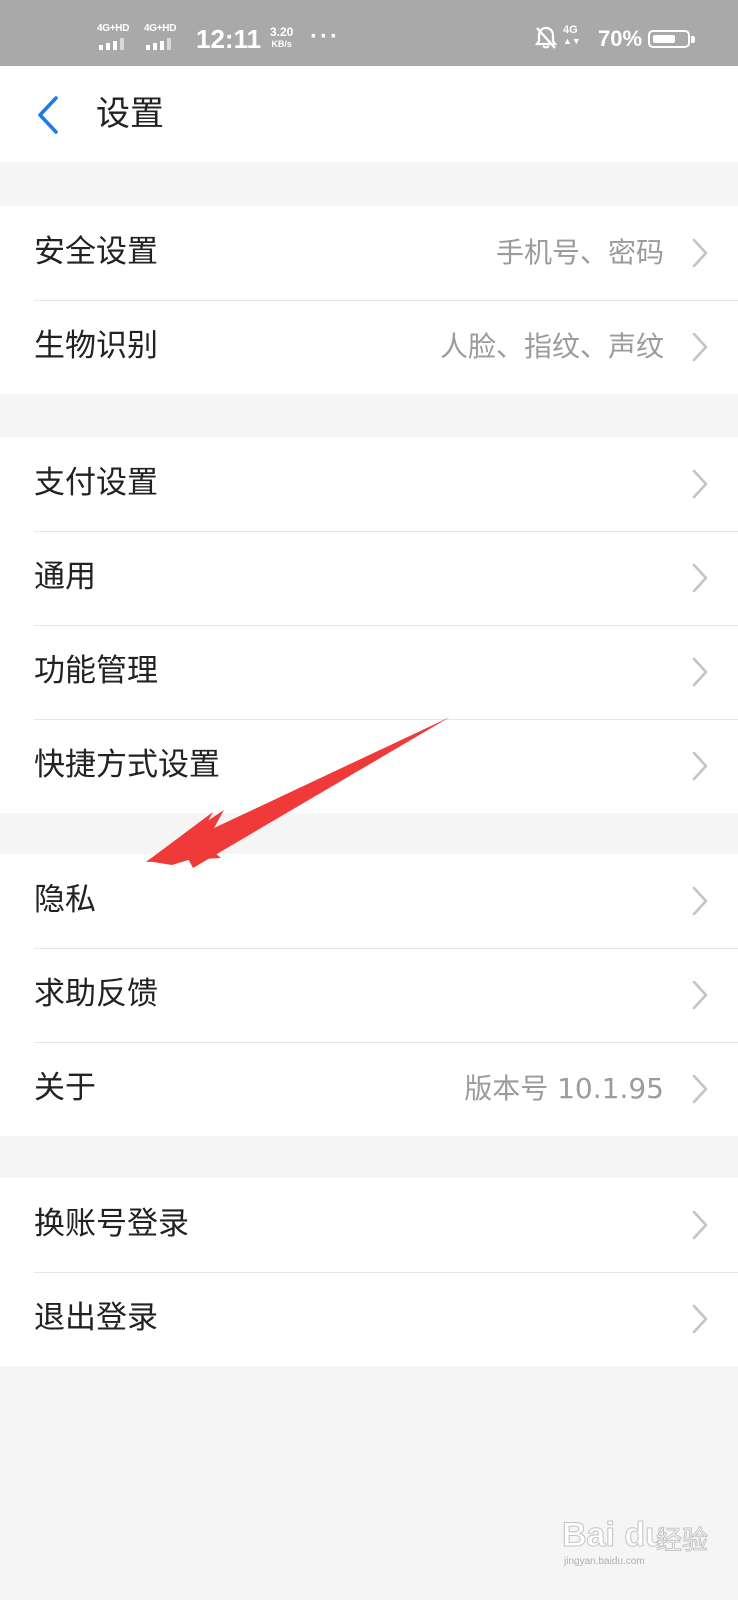 Image resolution: width=738 pixels, height=1600 pixels. I want to click on page-title: 设置, so click(130, 114).